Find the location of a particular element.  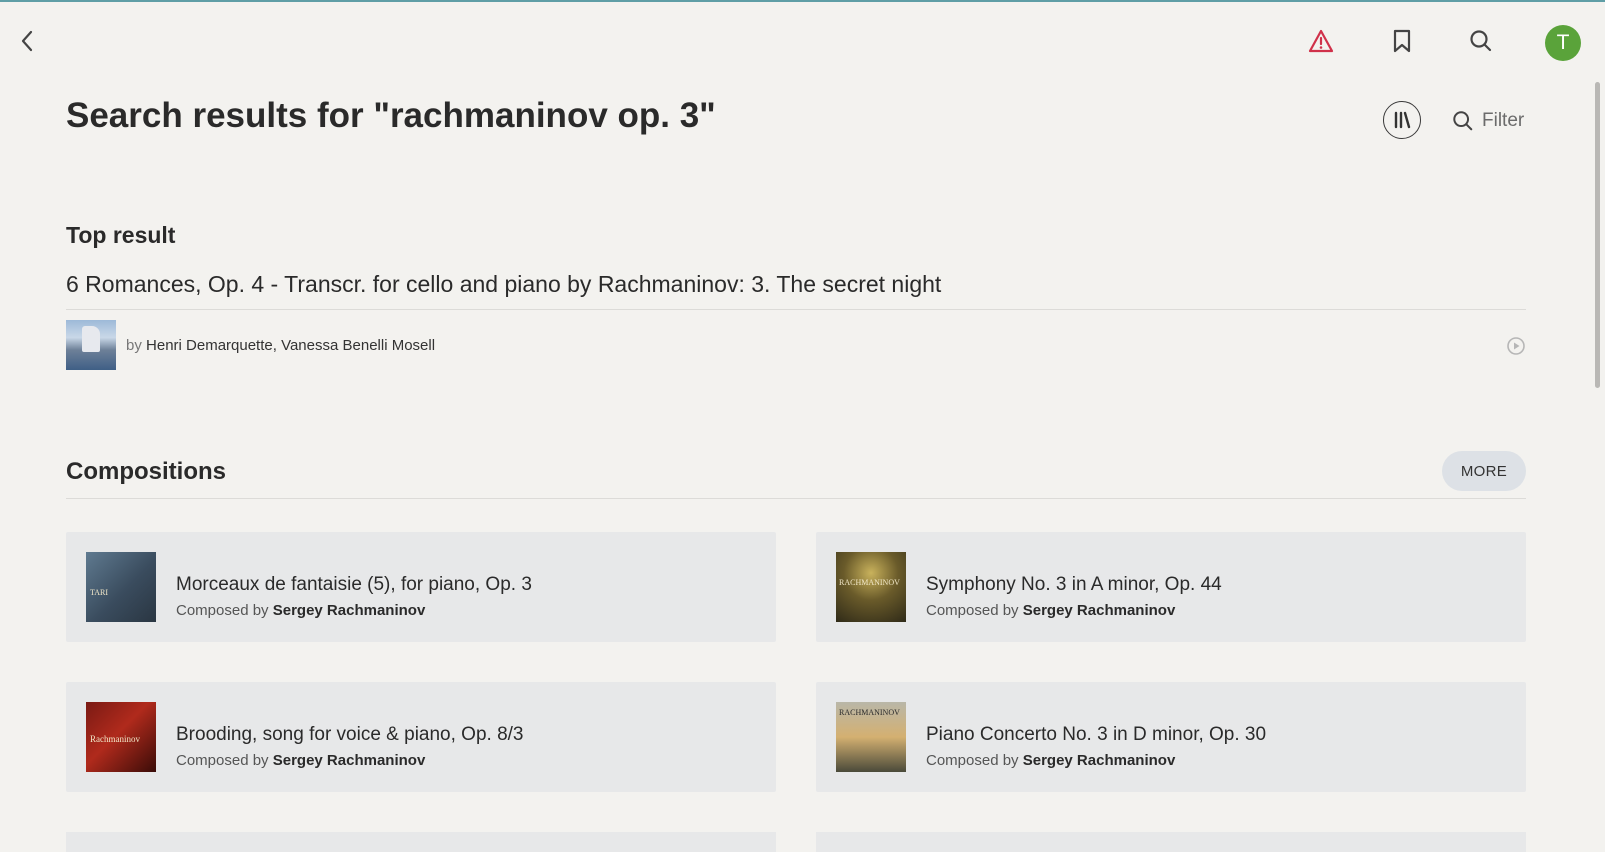

alert-button is located at coordinates (1321, 41).